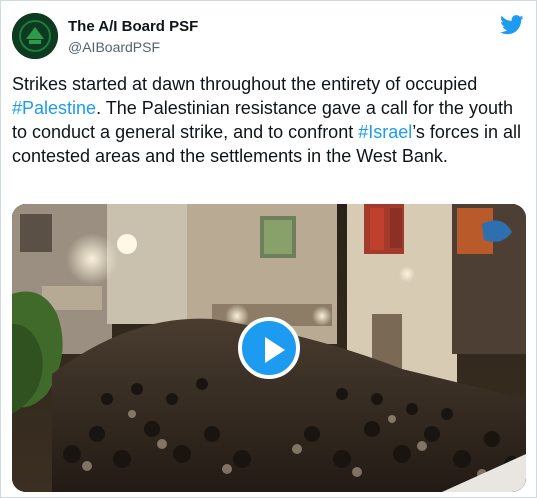 The height and width of the screenshot is (498, 537). I want to click on twitter-bird-icon, so click(512, 25).